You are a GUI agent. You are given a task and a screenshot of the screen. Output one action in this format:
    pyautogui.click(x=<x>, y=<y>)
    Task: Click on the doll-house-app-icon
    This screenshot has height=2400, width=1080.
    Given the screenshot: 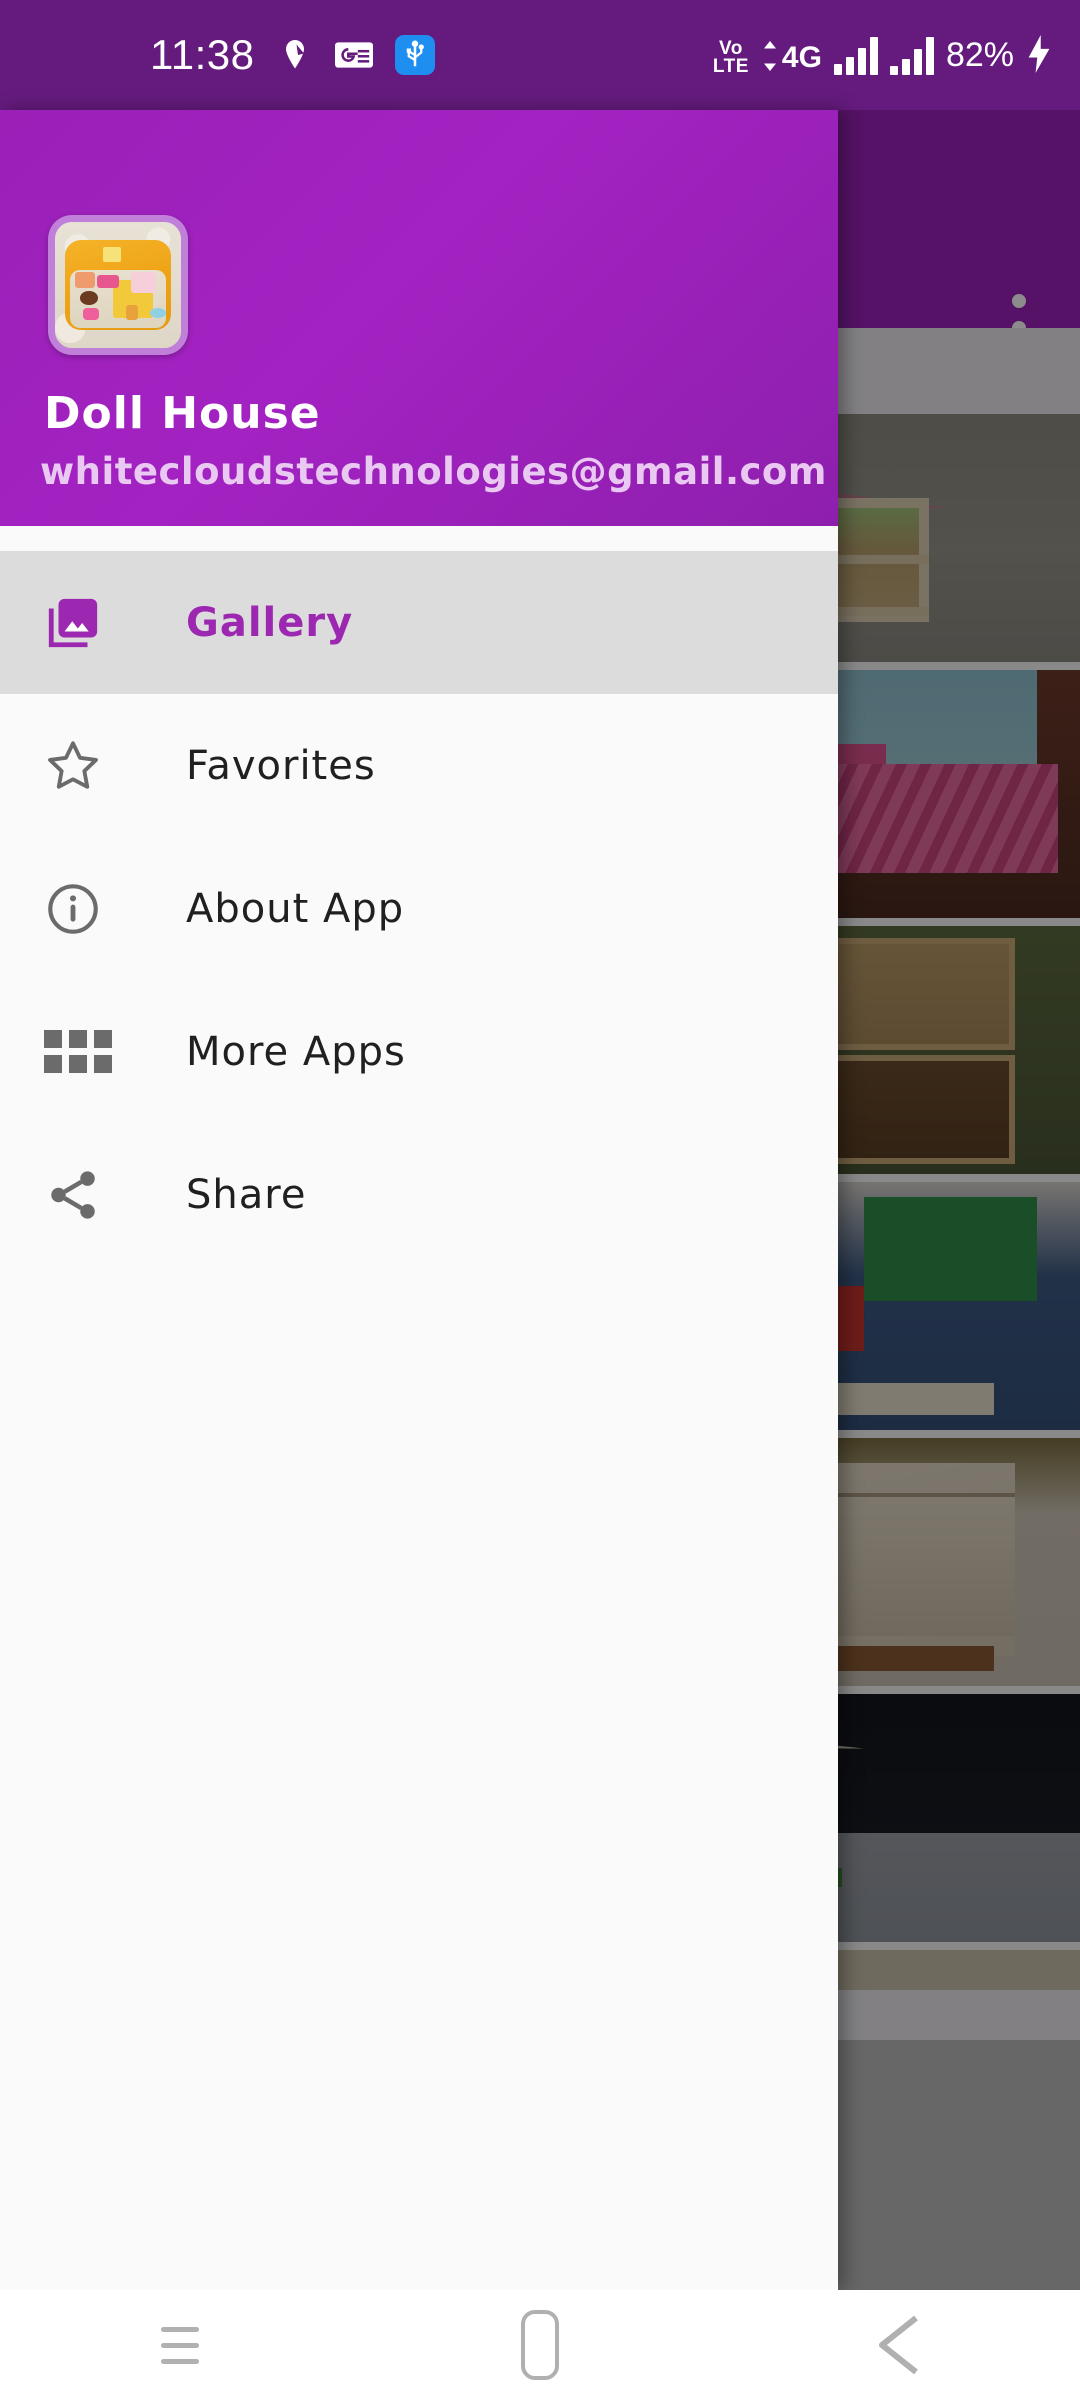 What is the action you would take?
    pyautogui.click(x=118, y=285)
    